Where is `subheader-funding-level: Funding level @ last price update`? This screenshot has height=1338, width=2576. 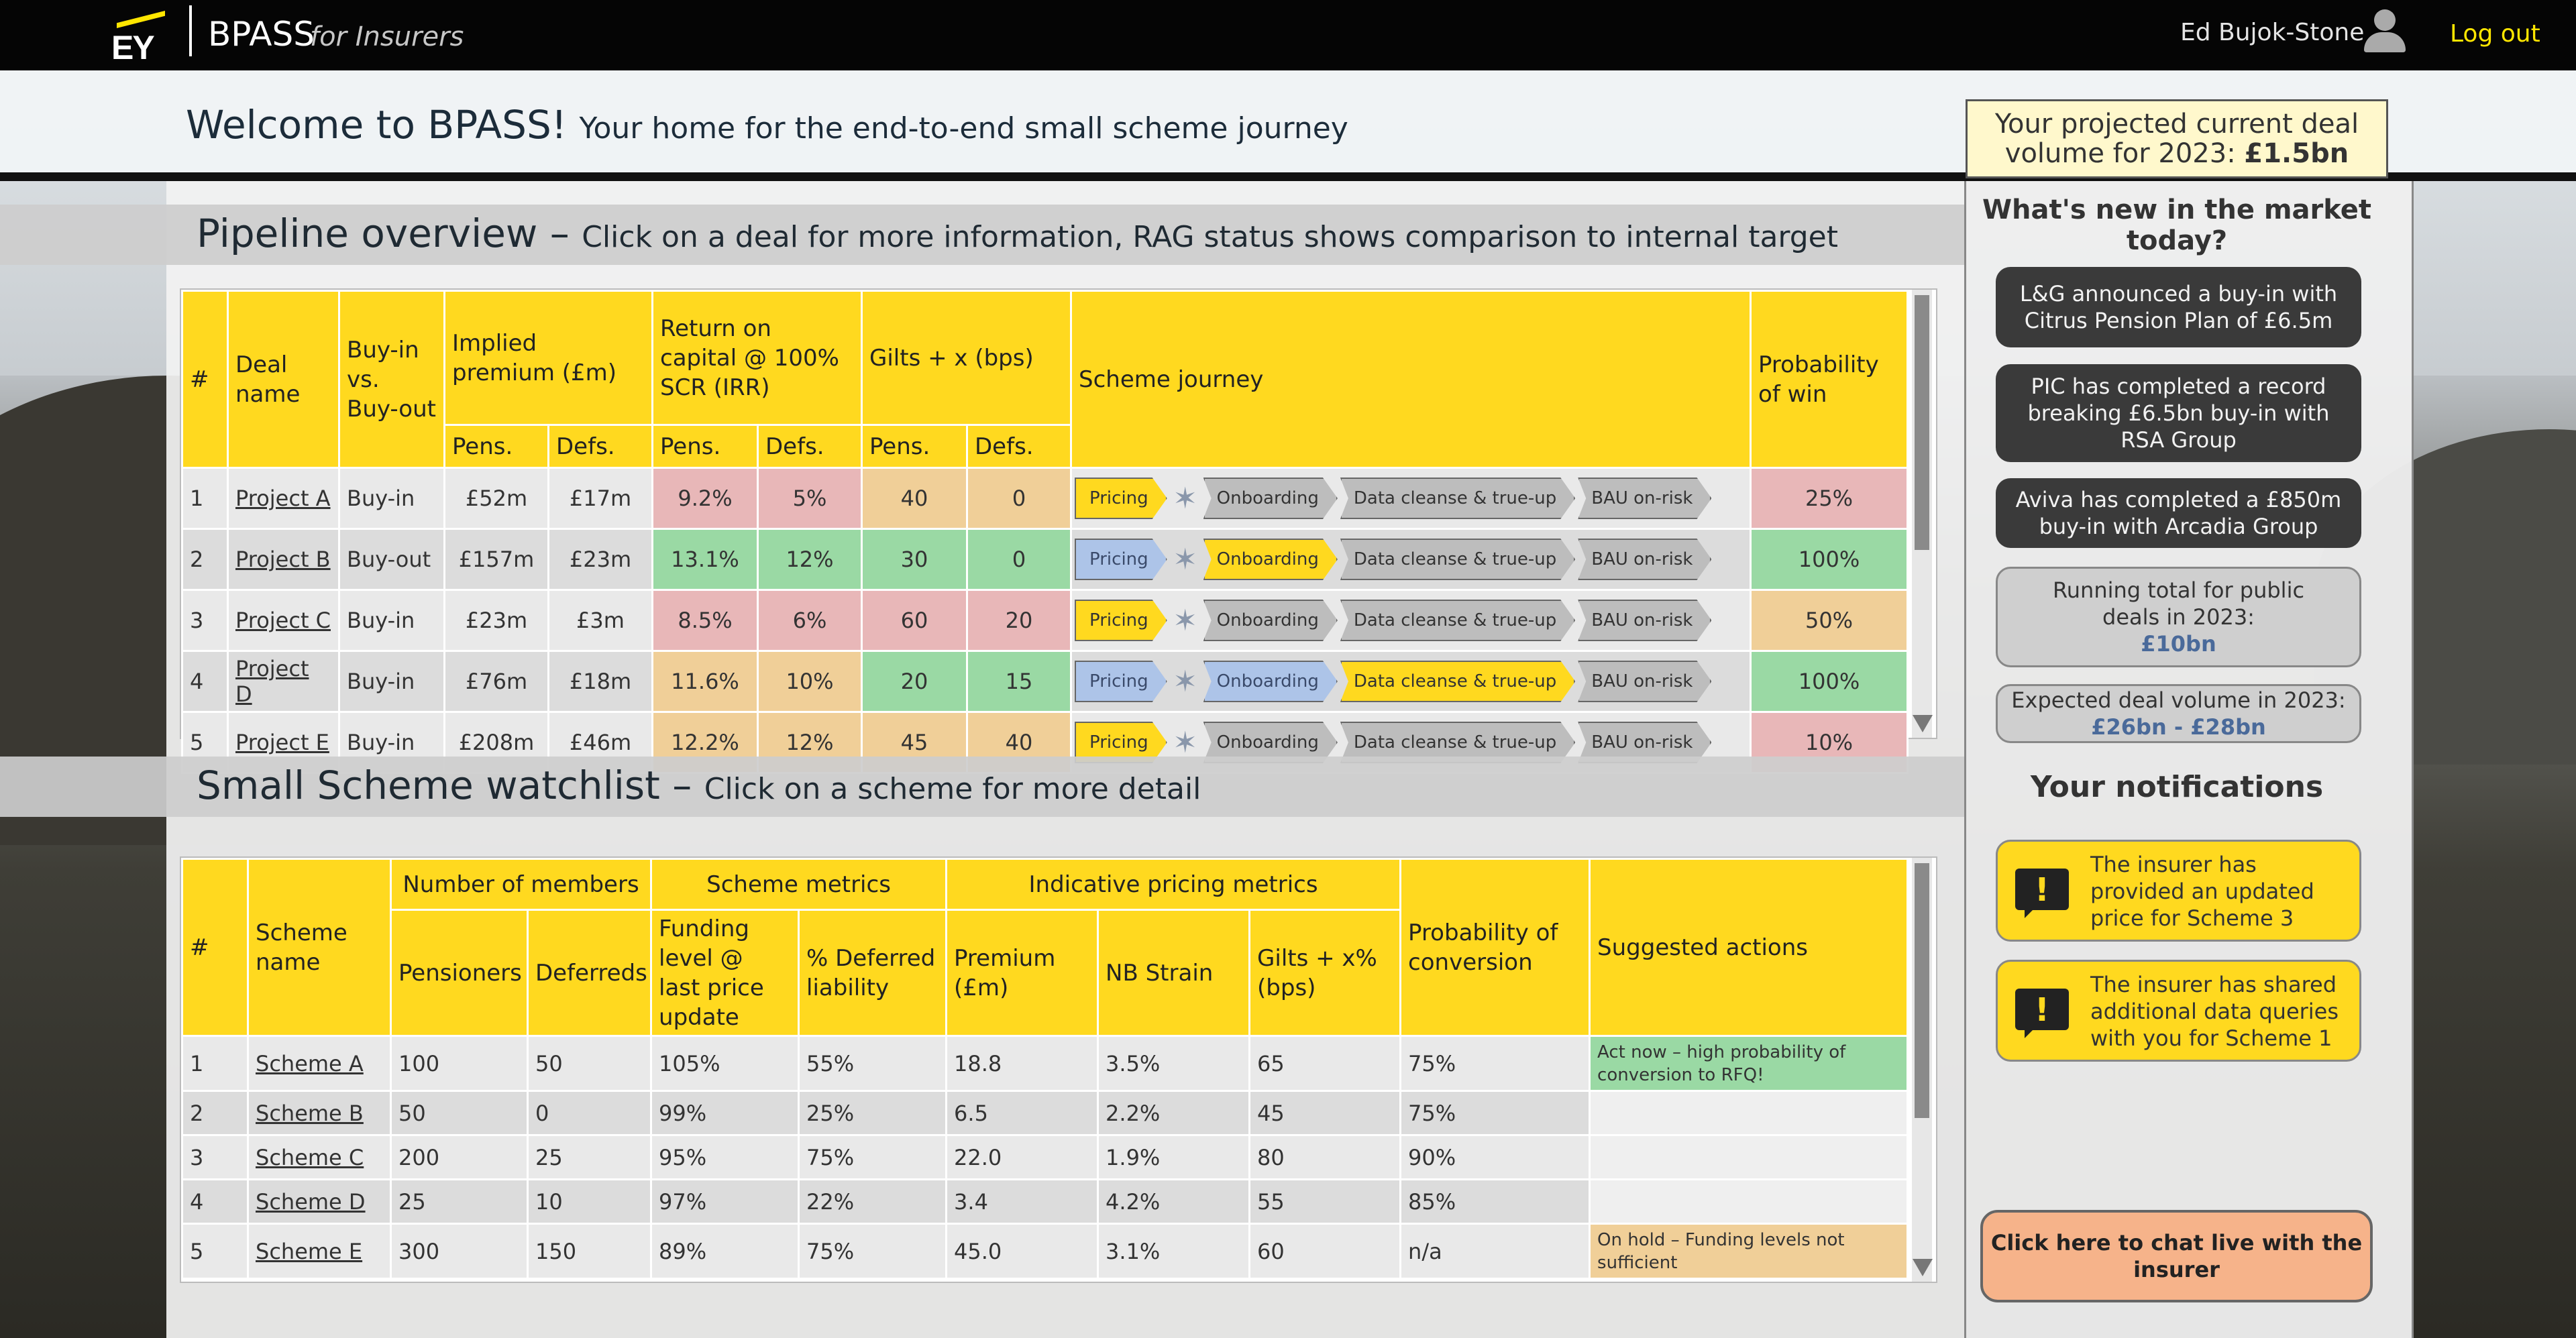
subheader-funding-level: Funding level @ last price update is located at coordinates (725, 973).